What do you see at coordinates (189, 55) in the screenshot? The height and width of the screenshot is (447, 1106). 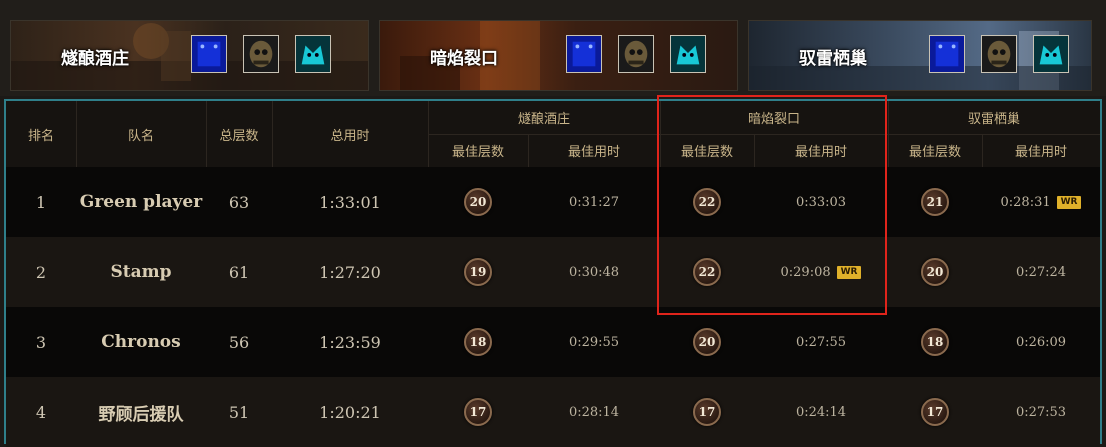 I see `banner-dungeon-1: 燧酿酒庄` at bounding box center [189, 55].